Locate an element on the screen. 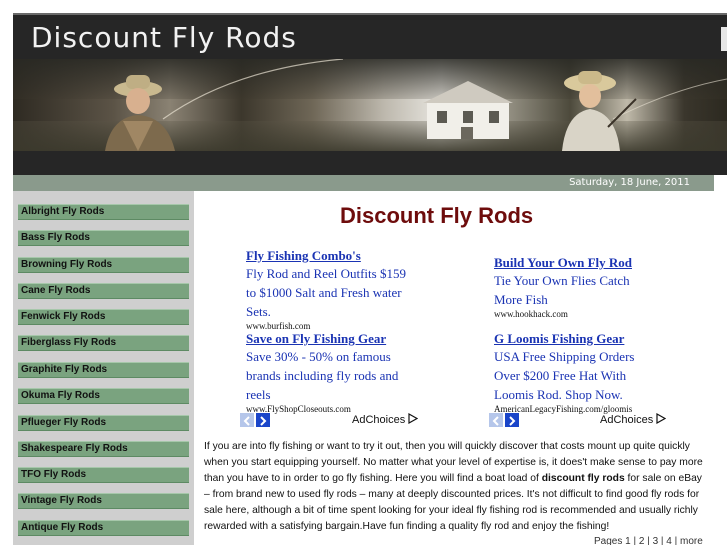 The width and height of the screenshot is (727, 545). sidebar-item-antique: Antique Fly Rods is located at coordinates (103, 528).